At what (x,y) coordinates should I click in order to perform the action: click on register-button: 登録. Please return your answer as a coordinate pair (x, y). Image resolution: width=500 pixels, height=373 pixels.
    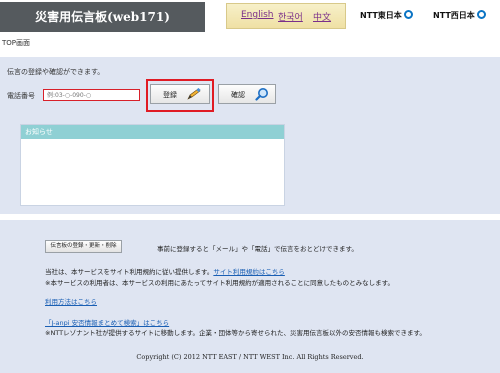
    Looking at the image, I should click on (180, 94).